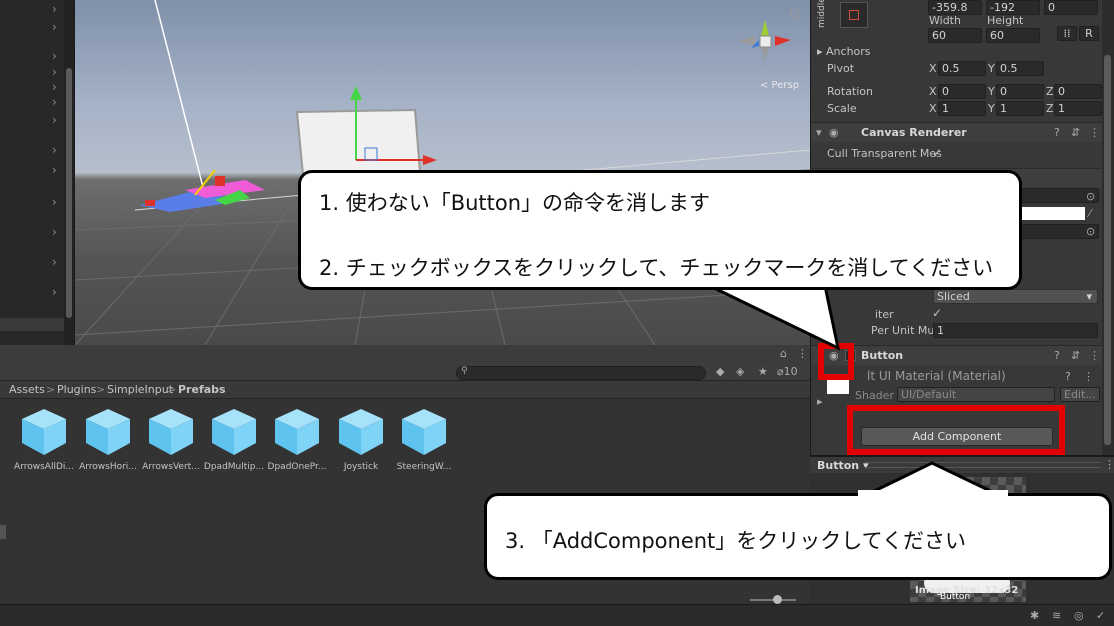 The image size is (1114, 626). Describe the element at coordinates (1089, 33) in the screenshot. I see `raw-edit-button: R` at that location.